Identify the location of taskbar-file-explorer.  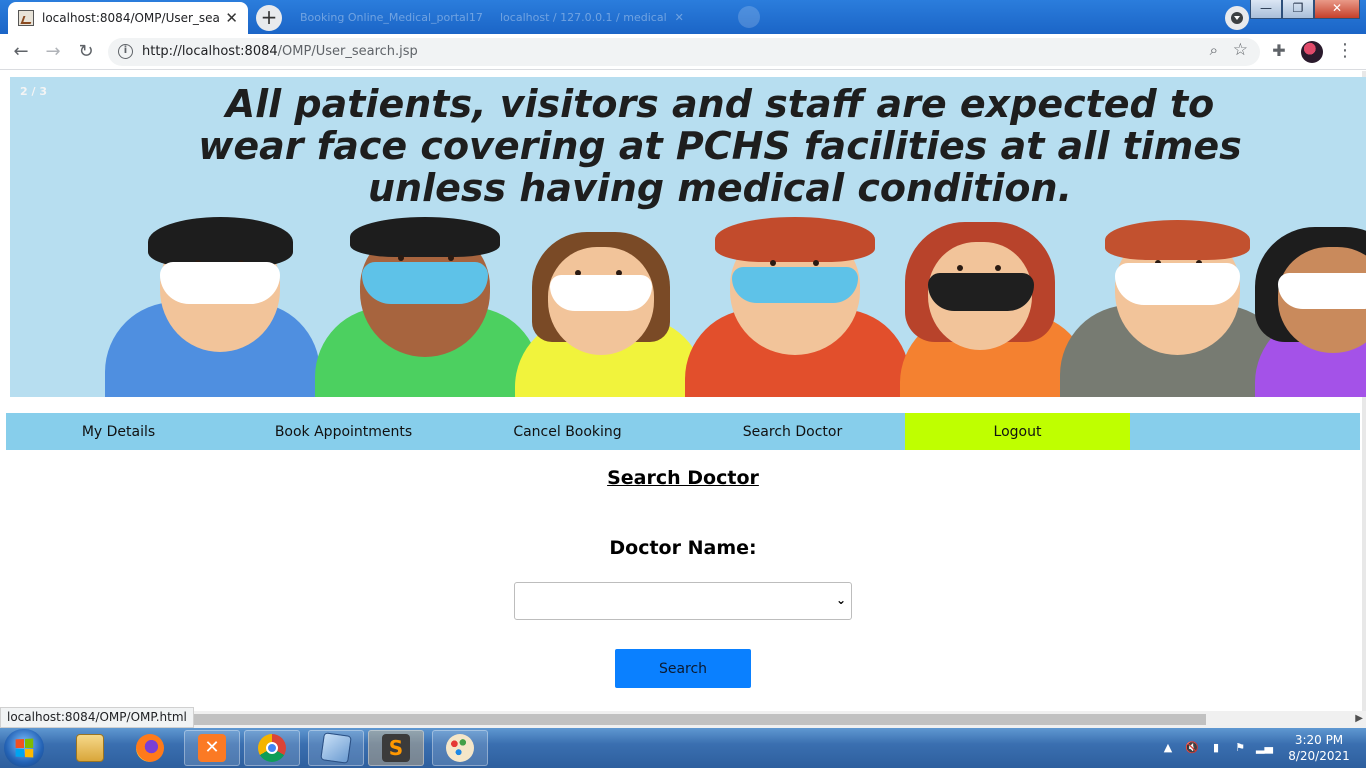
(90, 748).